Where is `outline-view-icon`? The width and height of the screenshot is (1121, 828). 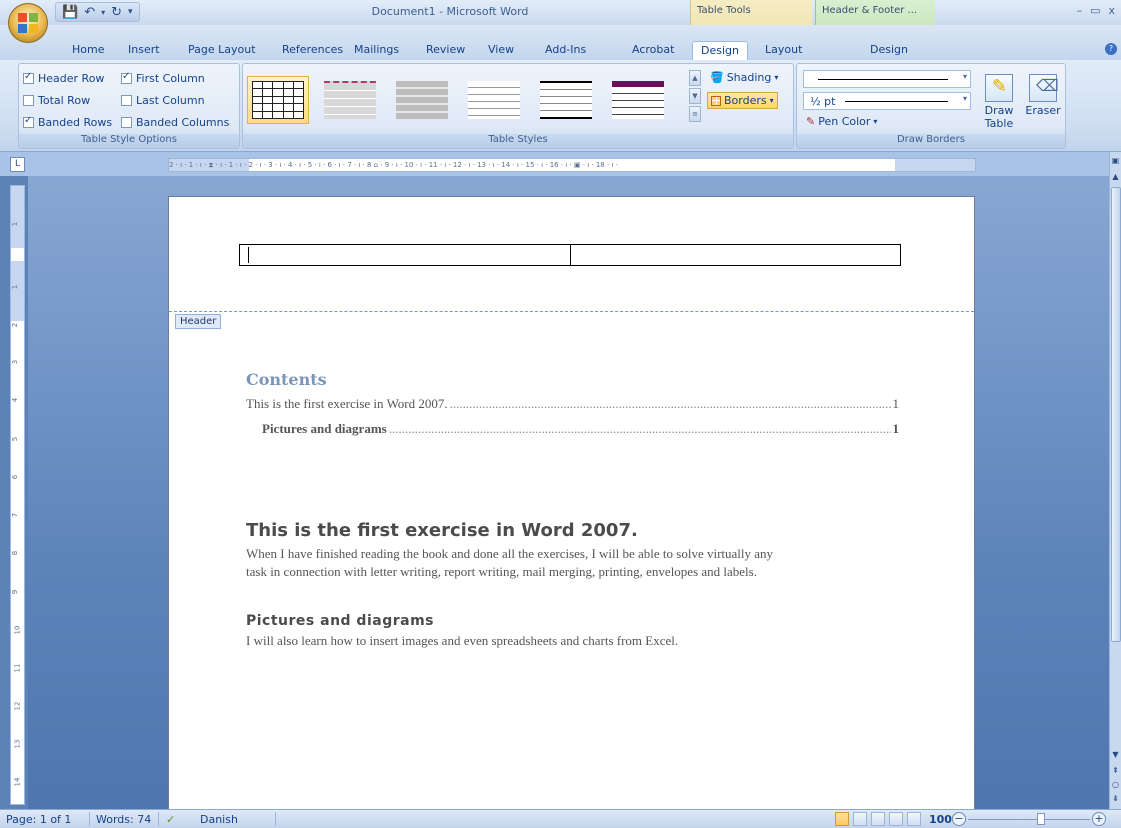
outline-view-icon is located at coordinates (896, 819).